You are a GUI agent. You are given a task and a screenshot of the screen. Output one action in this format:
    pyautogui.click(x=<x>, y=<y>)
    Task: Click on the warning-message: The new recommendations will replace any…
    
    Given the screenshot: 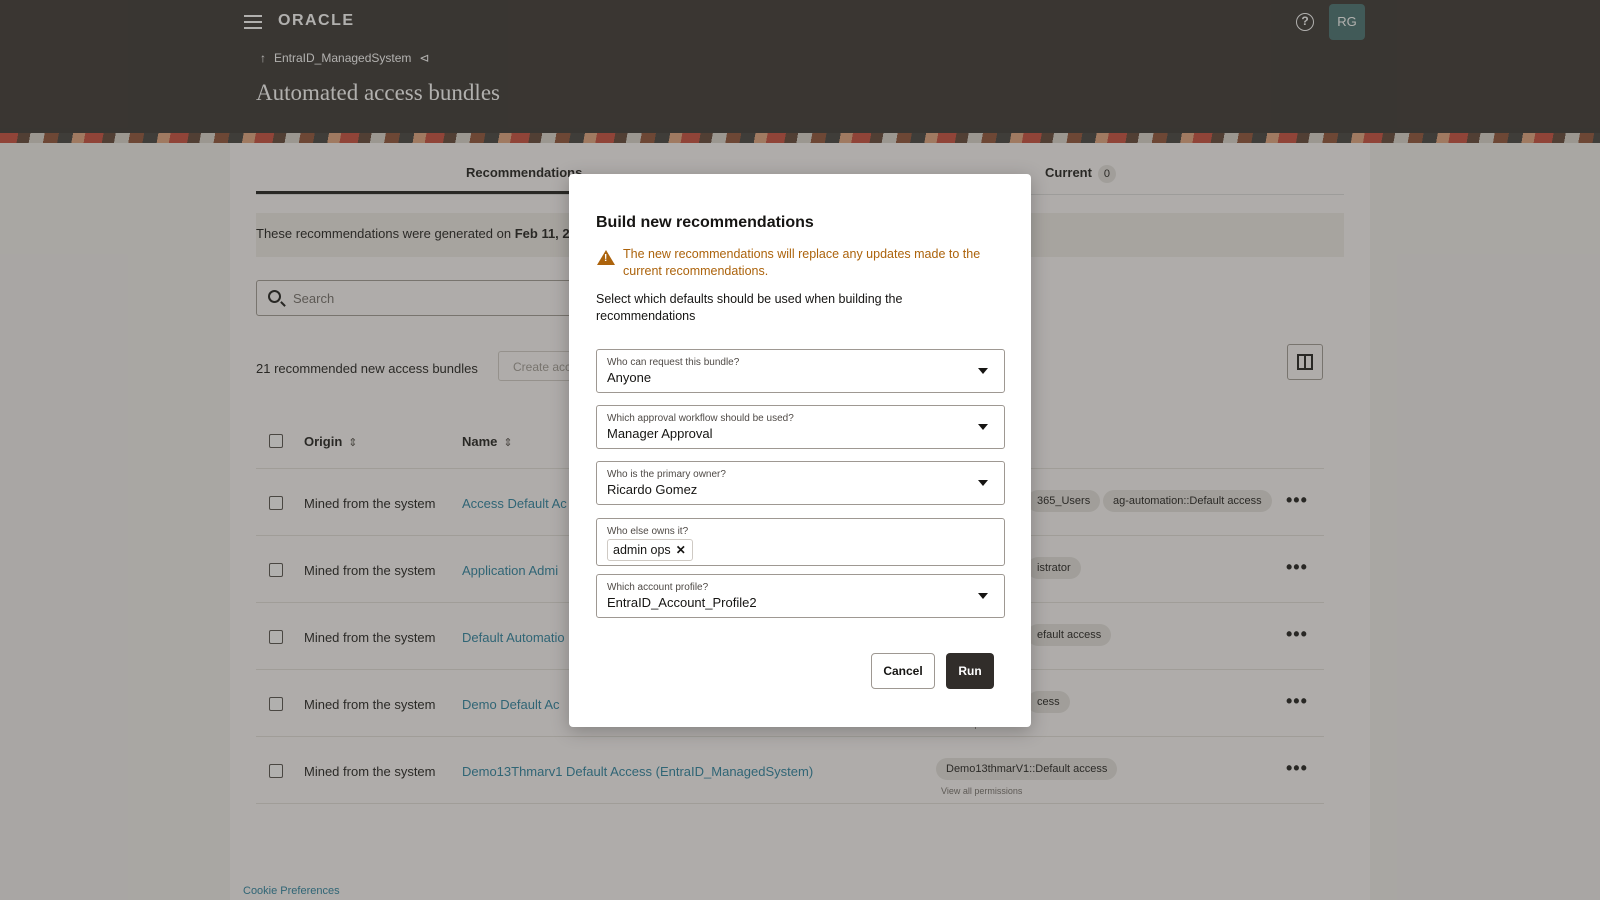 What is the action you would take?
    pyautogui.click(x=802, y=262)
    